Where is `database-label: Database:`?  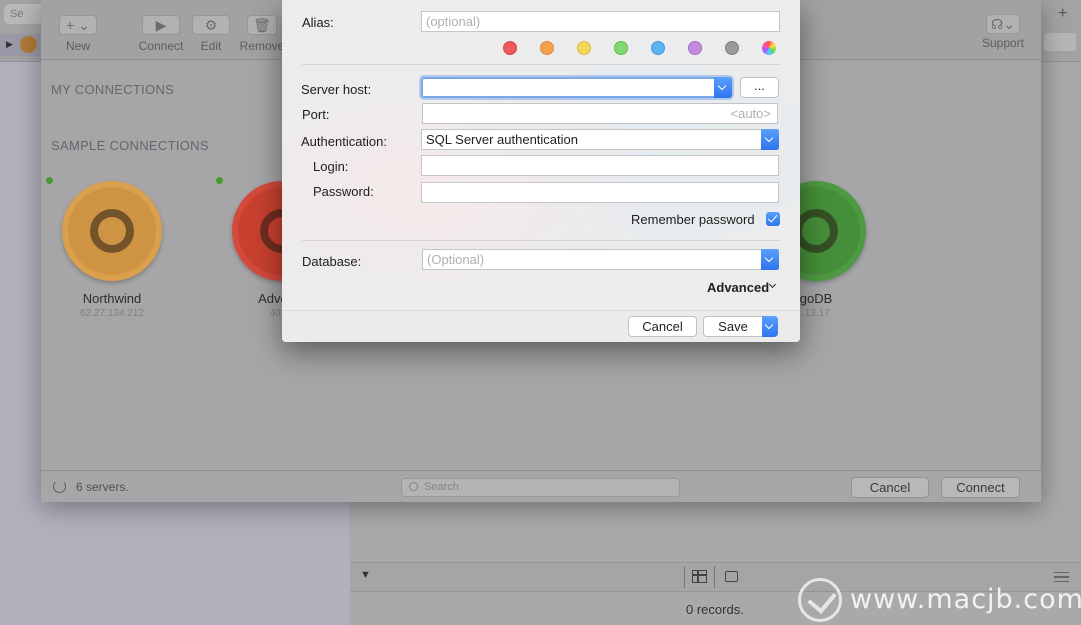
database-label: Database: is located at coordinates (332, 261).